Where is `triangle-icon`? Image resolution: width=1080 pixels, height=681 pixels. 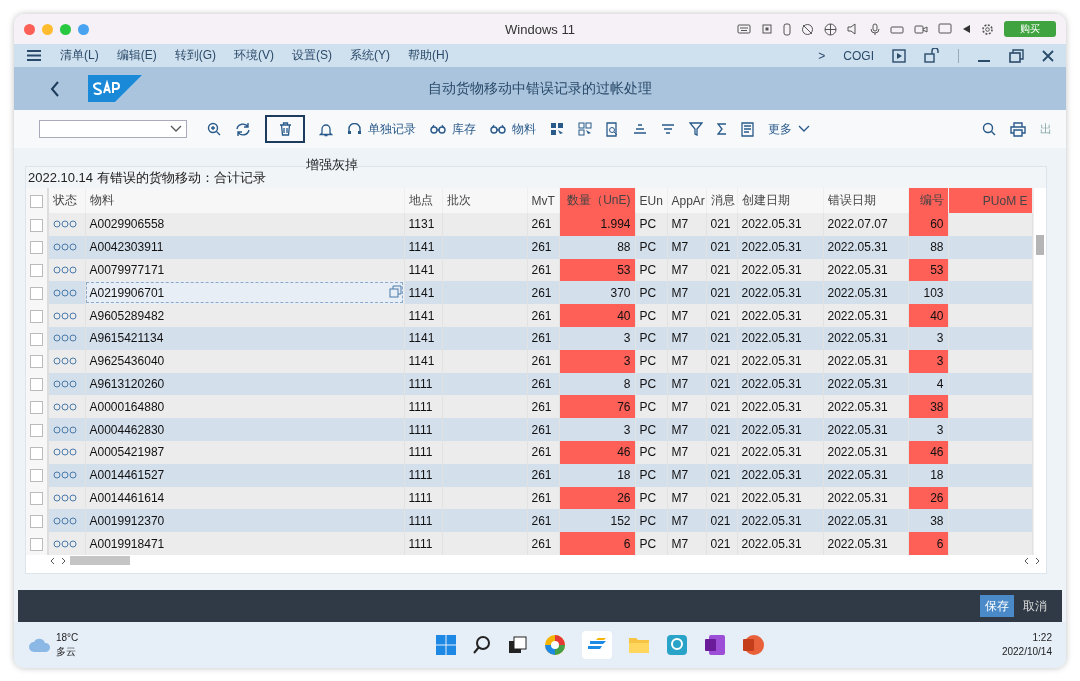
triangle-icon is located at coordinates (966, 29).